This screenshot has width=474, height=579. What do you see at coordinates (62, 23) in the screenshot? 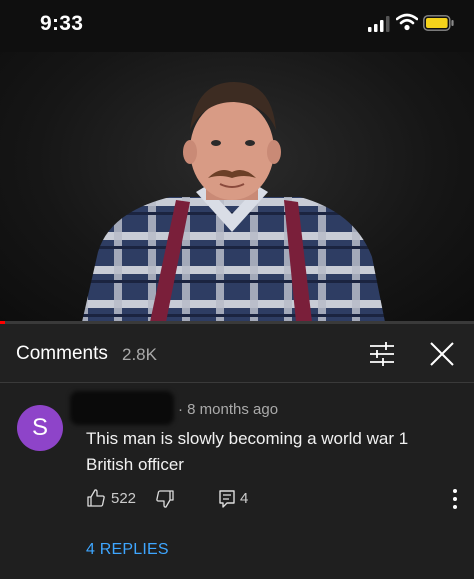
I see `status-time: 9:33` at bounding box center [62, 23].